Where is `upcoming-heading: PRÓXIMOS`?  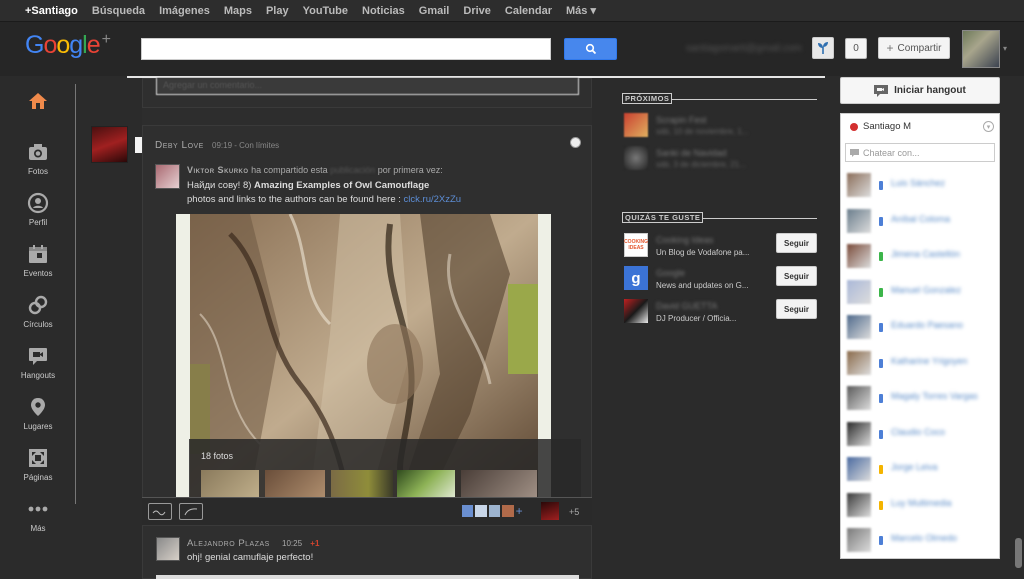 upcoming-heading: PRÓXIMOS is located at coordinates (647, 98).